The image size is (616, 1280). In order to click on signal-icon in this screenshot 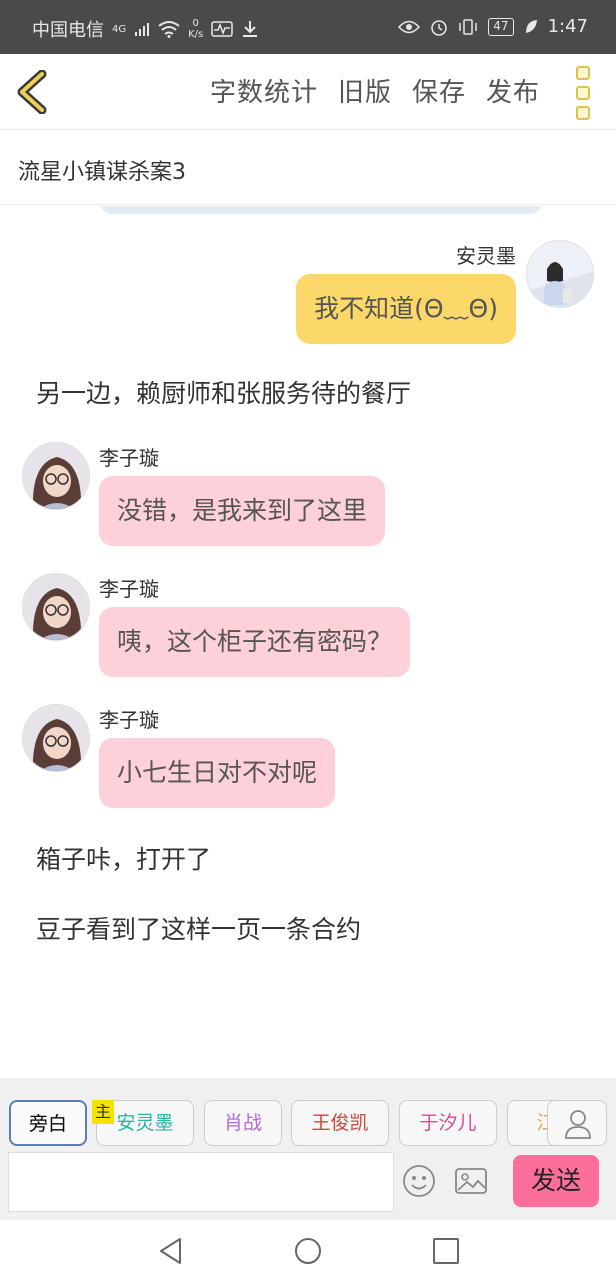, I will do `click(142, 29)`.